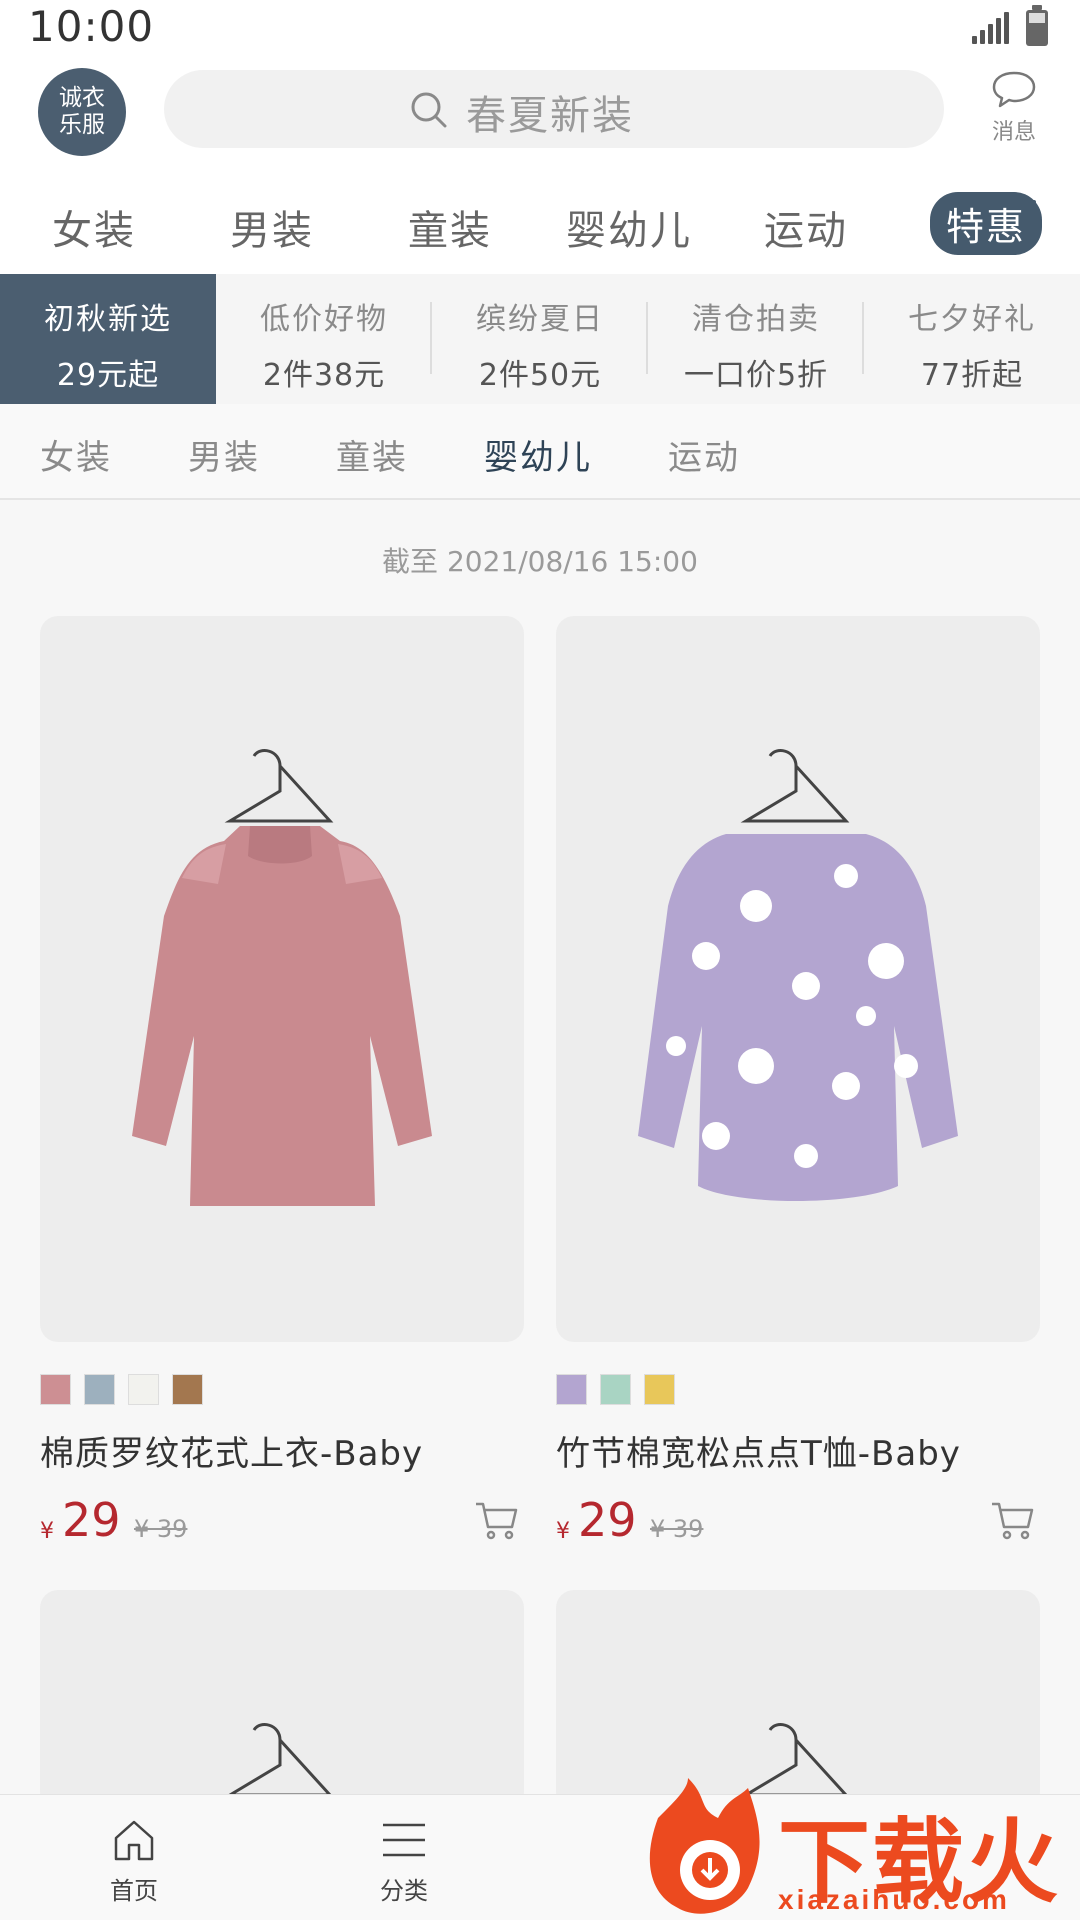 The width and height of the screenshot is (1080, 1920). What do you see at coordinates (540, 561) in the screenshot?
I see `deadline-text: 截至 2021/08/16 15:00` at bounding box center [540, 561].